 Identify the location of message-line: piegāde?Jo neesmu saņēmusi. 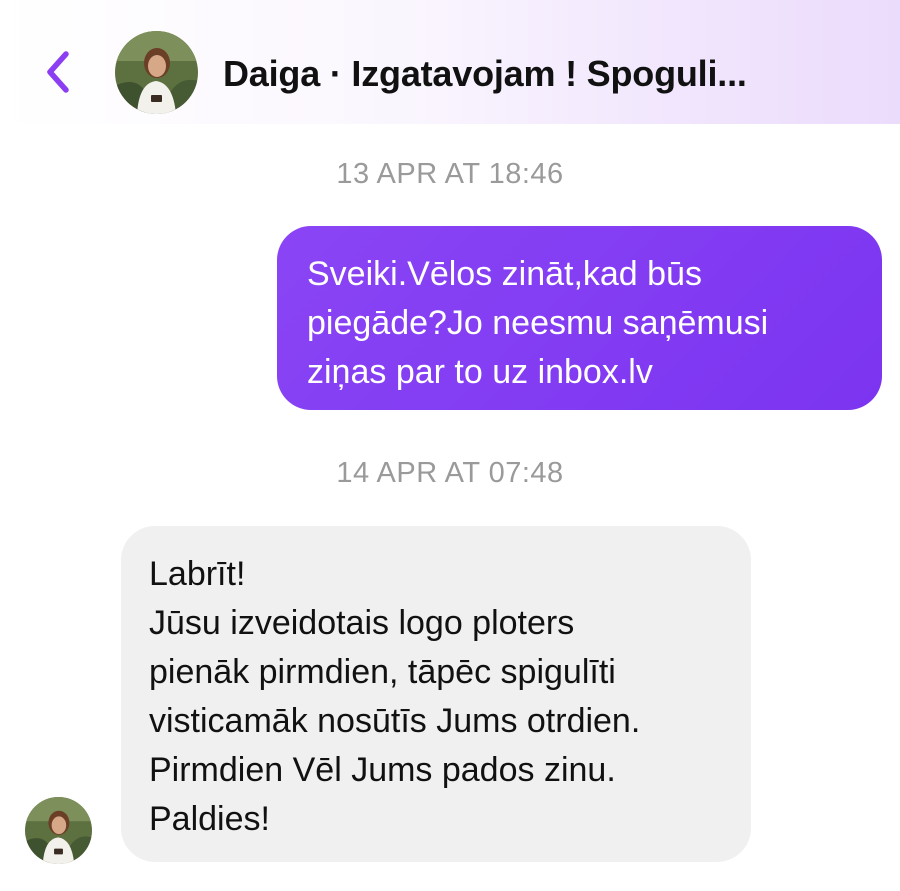
(538, 323).